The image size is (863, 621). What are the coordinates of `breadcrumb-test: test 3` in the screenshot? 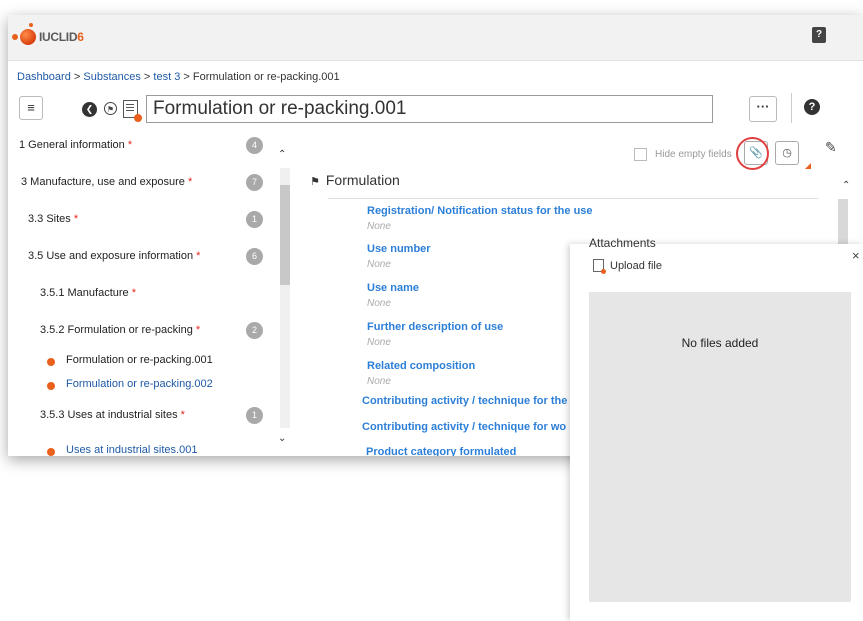 It's located at (166, 77).